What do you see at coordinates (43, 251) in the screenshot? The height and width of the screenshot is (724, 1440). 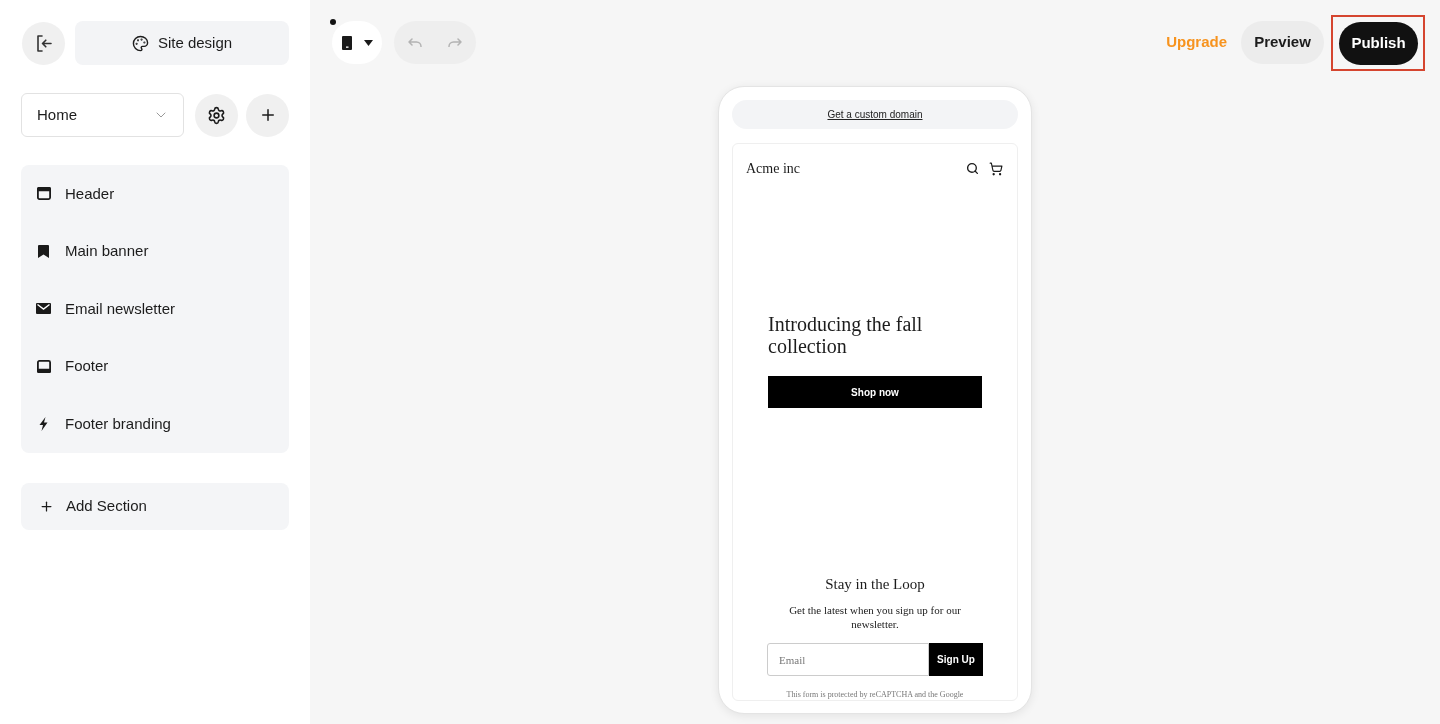 I see `bookmark-icon` at bounding box center [43, 251].